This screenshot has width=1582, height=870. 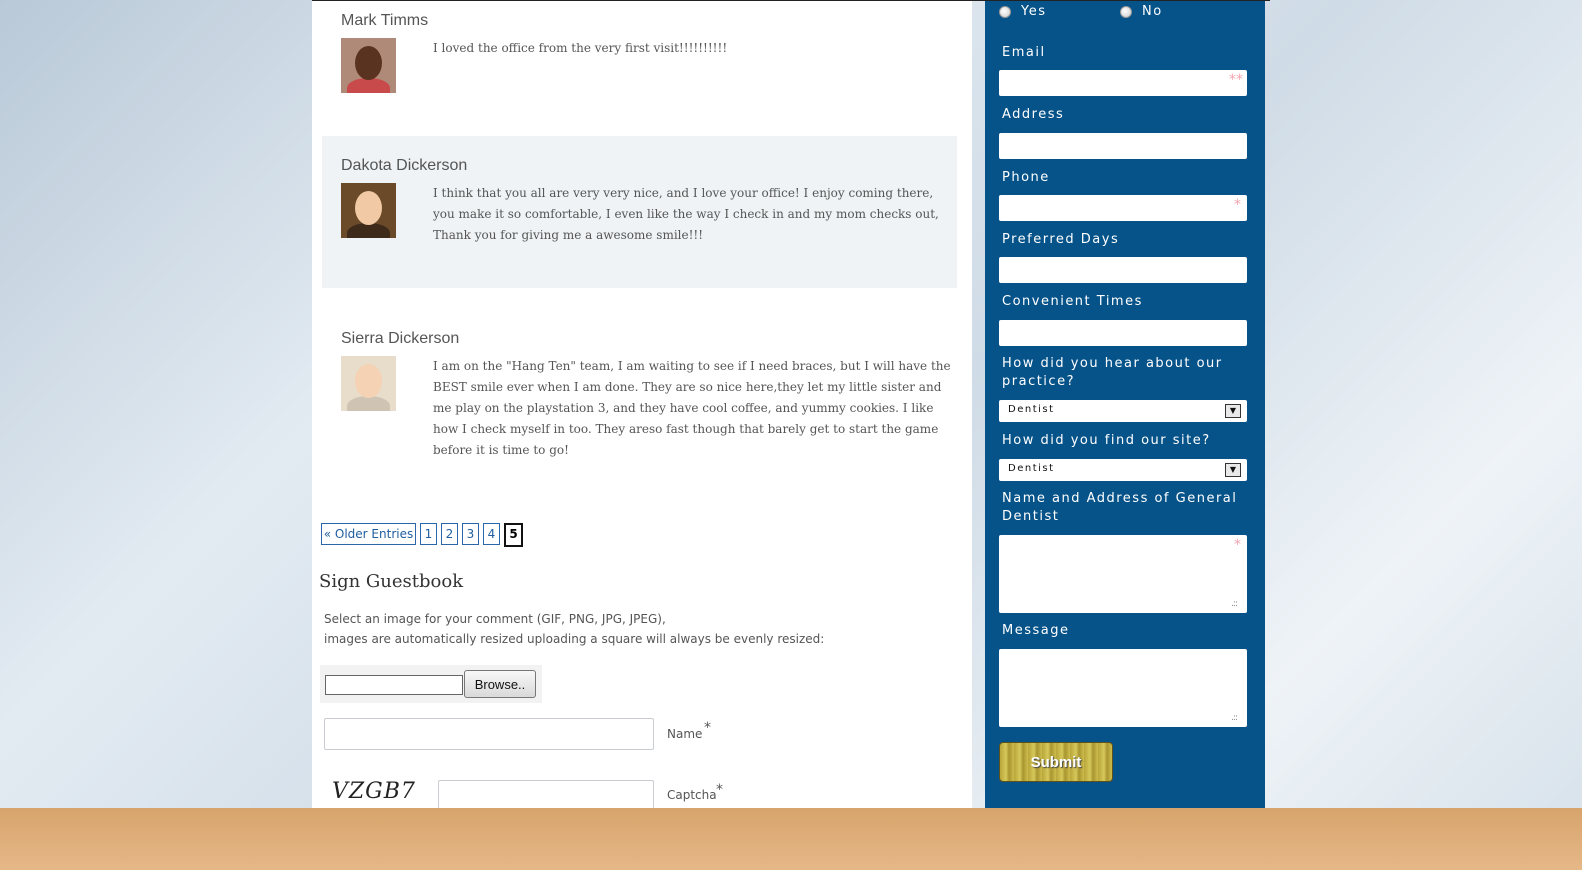 What do you see at coordinates (1123, 146) in the screenshot?
I see `address-field` at bounding box center [1123, 146].